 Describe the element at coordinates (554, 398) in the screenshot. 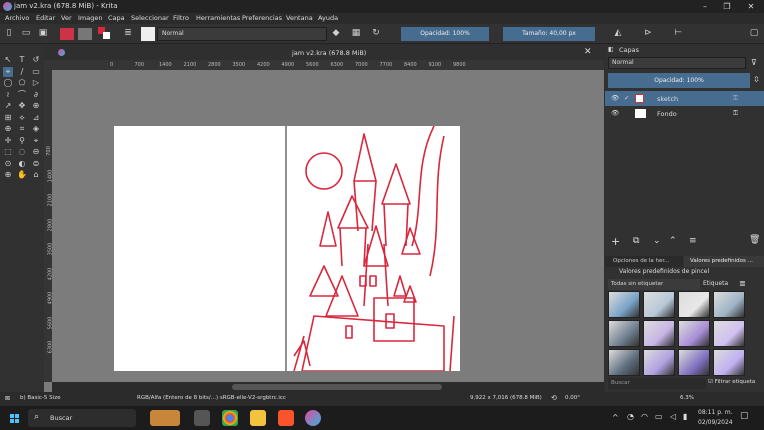

I see `rotate-icon: ⟲` at that location.